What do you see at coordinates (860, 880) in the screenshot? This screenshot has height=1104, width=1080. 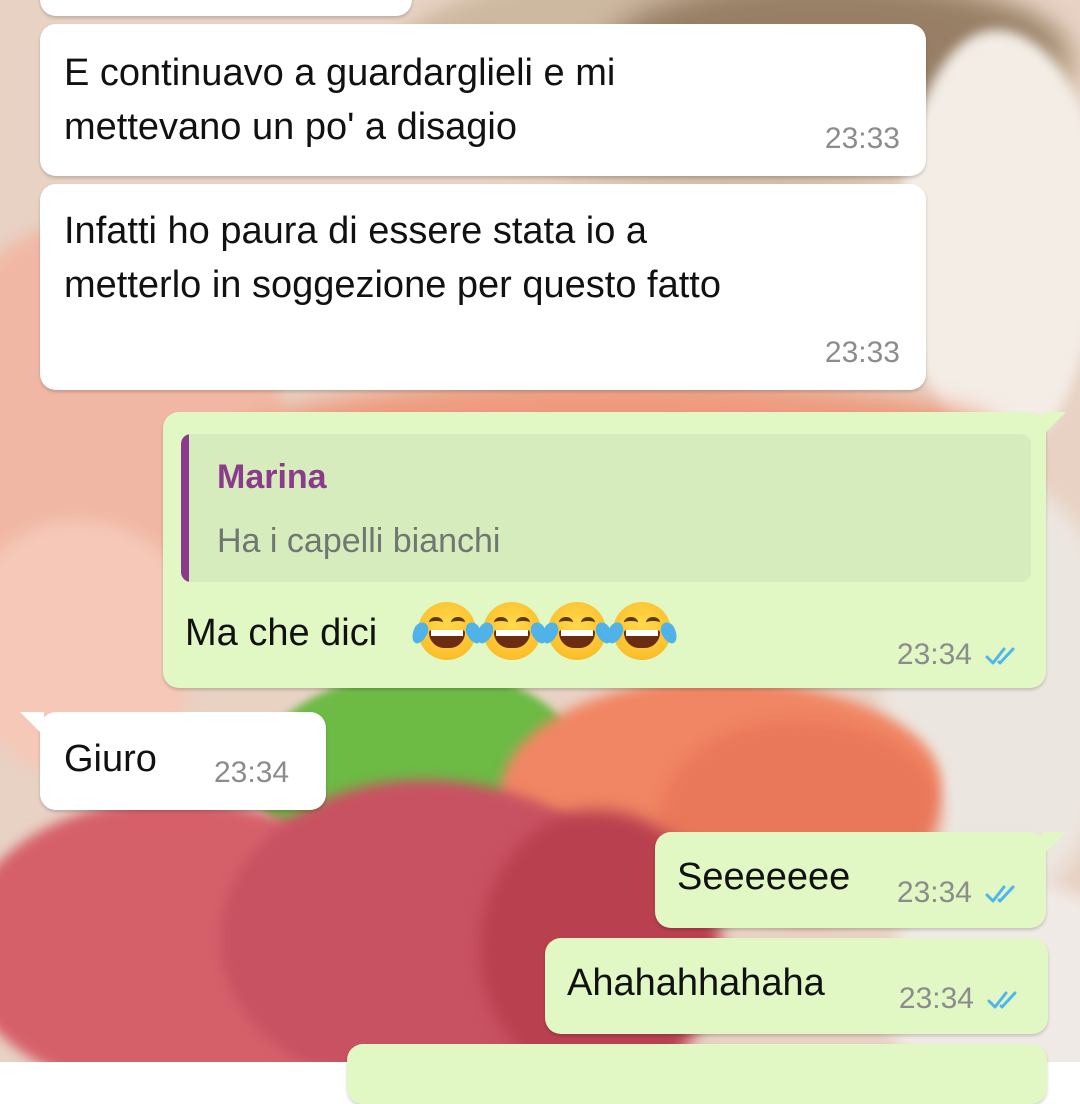 I see `message-bubble-outgoing: Seeeeeee 23:34` at bounding box center [860, 880].